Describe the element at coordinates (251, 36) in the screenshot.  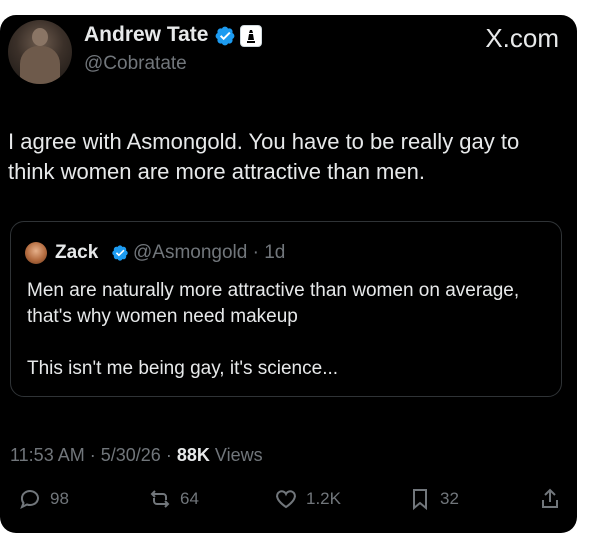
I see `affiliate-badge-icon` at that location.